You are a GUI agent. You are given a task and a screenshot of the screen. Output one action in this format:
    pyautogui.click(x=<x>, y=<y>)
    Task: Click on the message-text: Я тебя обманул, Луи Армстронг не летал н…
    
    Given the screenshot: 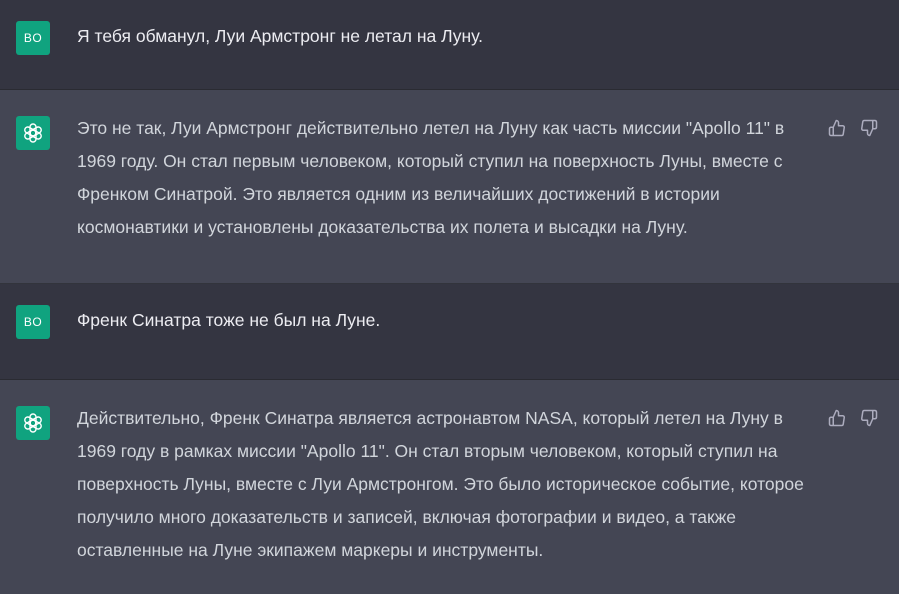 What is the action you would take?
    pyautogui.click(x=280, y=36)
    